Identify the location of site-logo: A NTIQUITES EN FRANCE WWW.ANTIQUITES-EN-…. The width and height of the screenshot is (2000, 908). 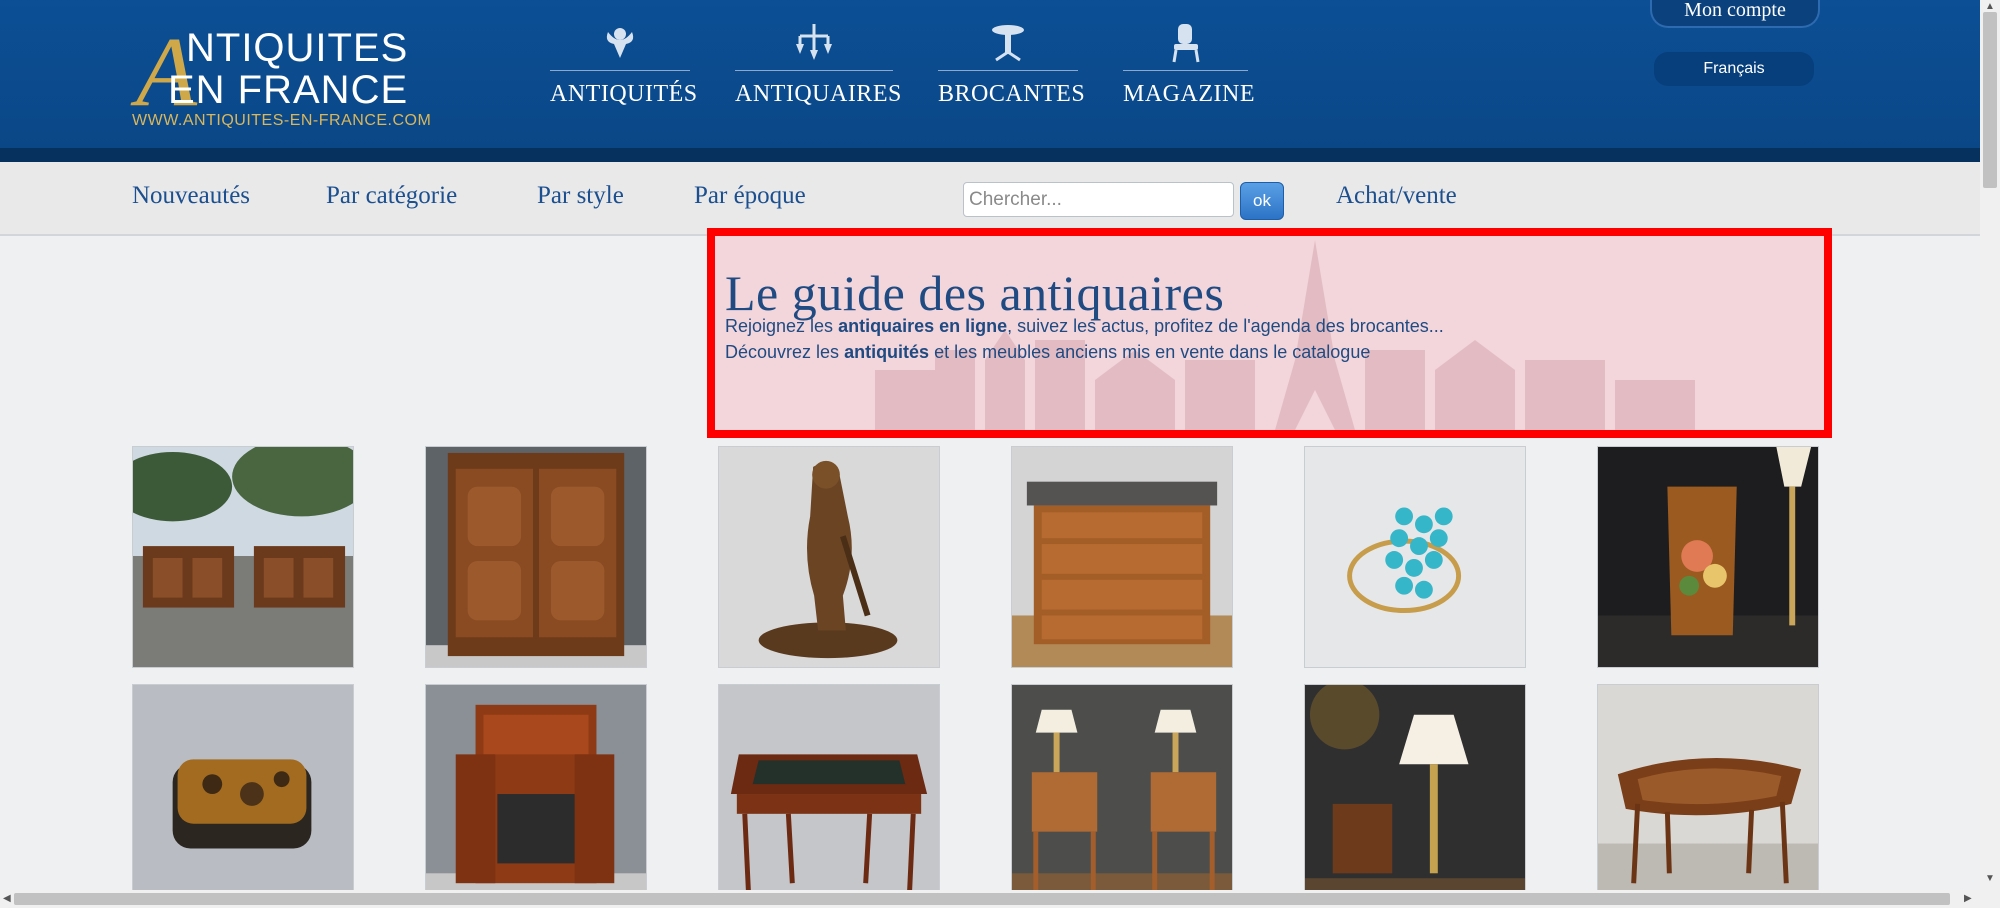
(282, 77).